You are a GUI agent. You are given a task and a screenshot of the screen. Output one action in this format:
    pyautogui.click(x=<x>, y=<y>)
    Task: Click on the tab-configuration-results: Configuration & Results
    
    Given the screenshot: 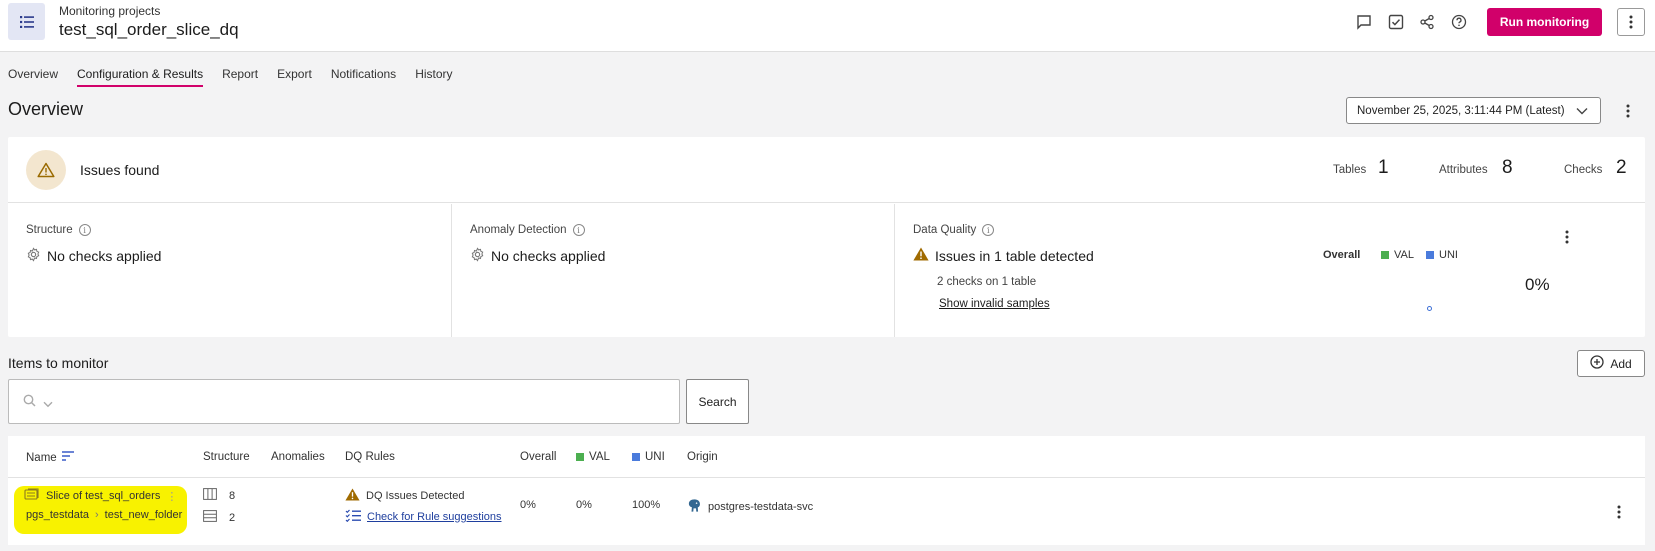 What is the action you would take?
    pyautogui.click(x=140, y=77)
    